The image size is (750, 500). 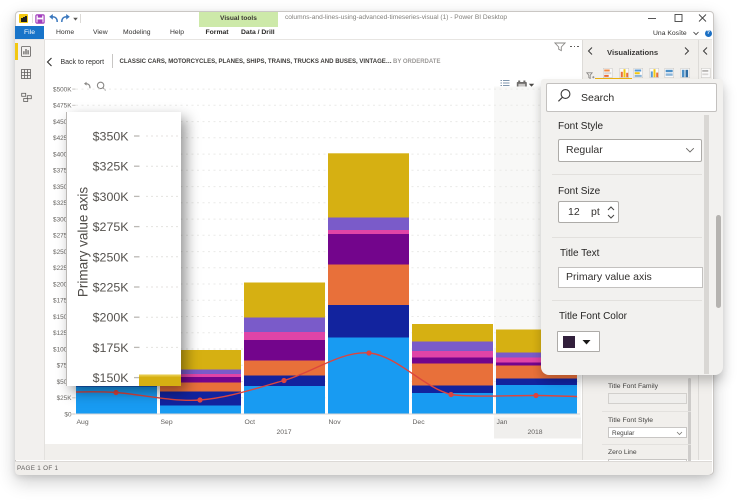 I want to click on svg-text: $250K, so click(x=111, y=257).